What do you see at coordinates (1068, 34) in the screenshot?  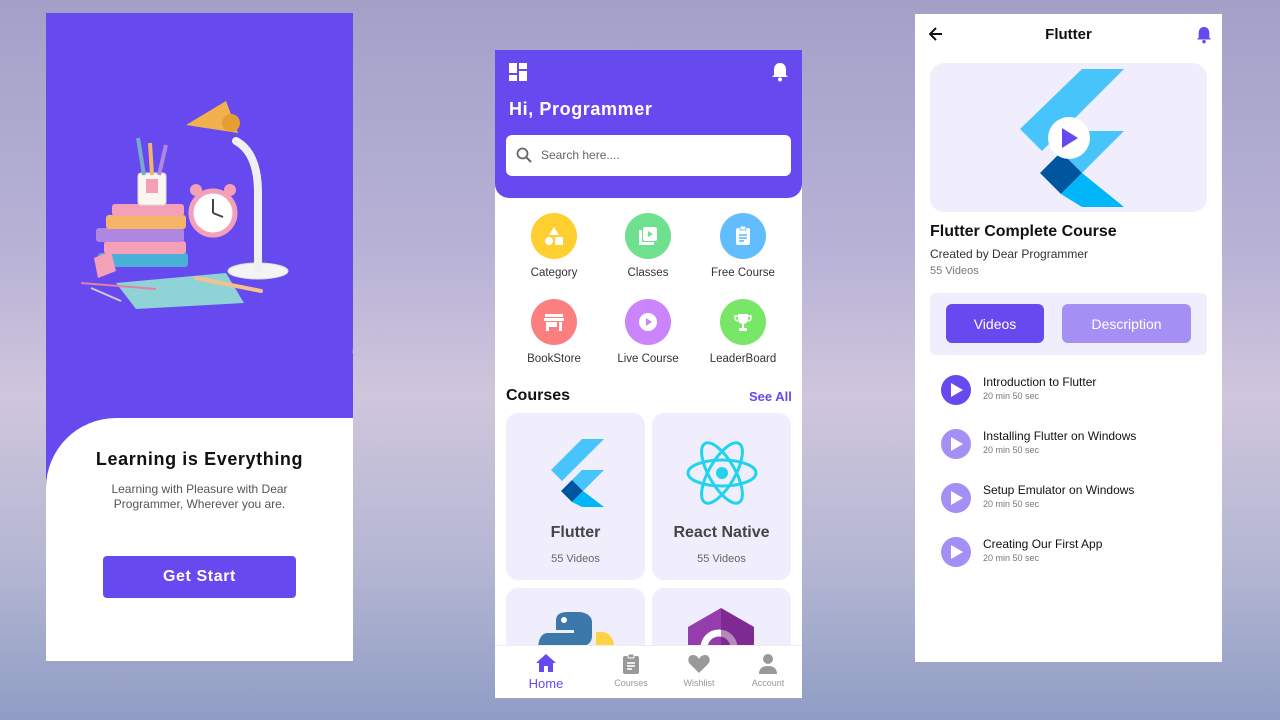 I see `screen-title: Flutter` at bounding box center [1068, 34].